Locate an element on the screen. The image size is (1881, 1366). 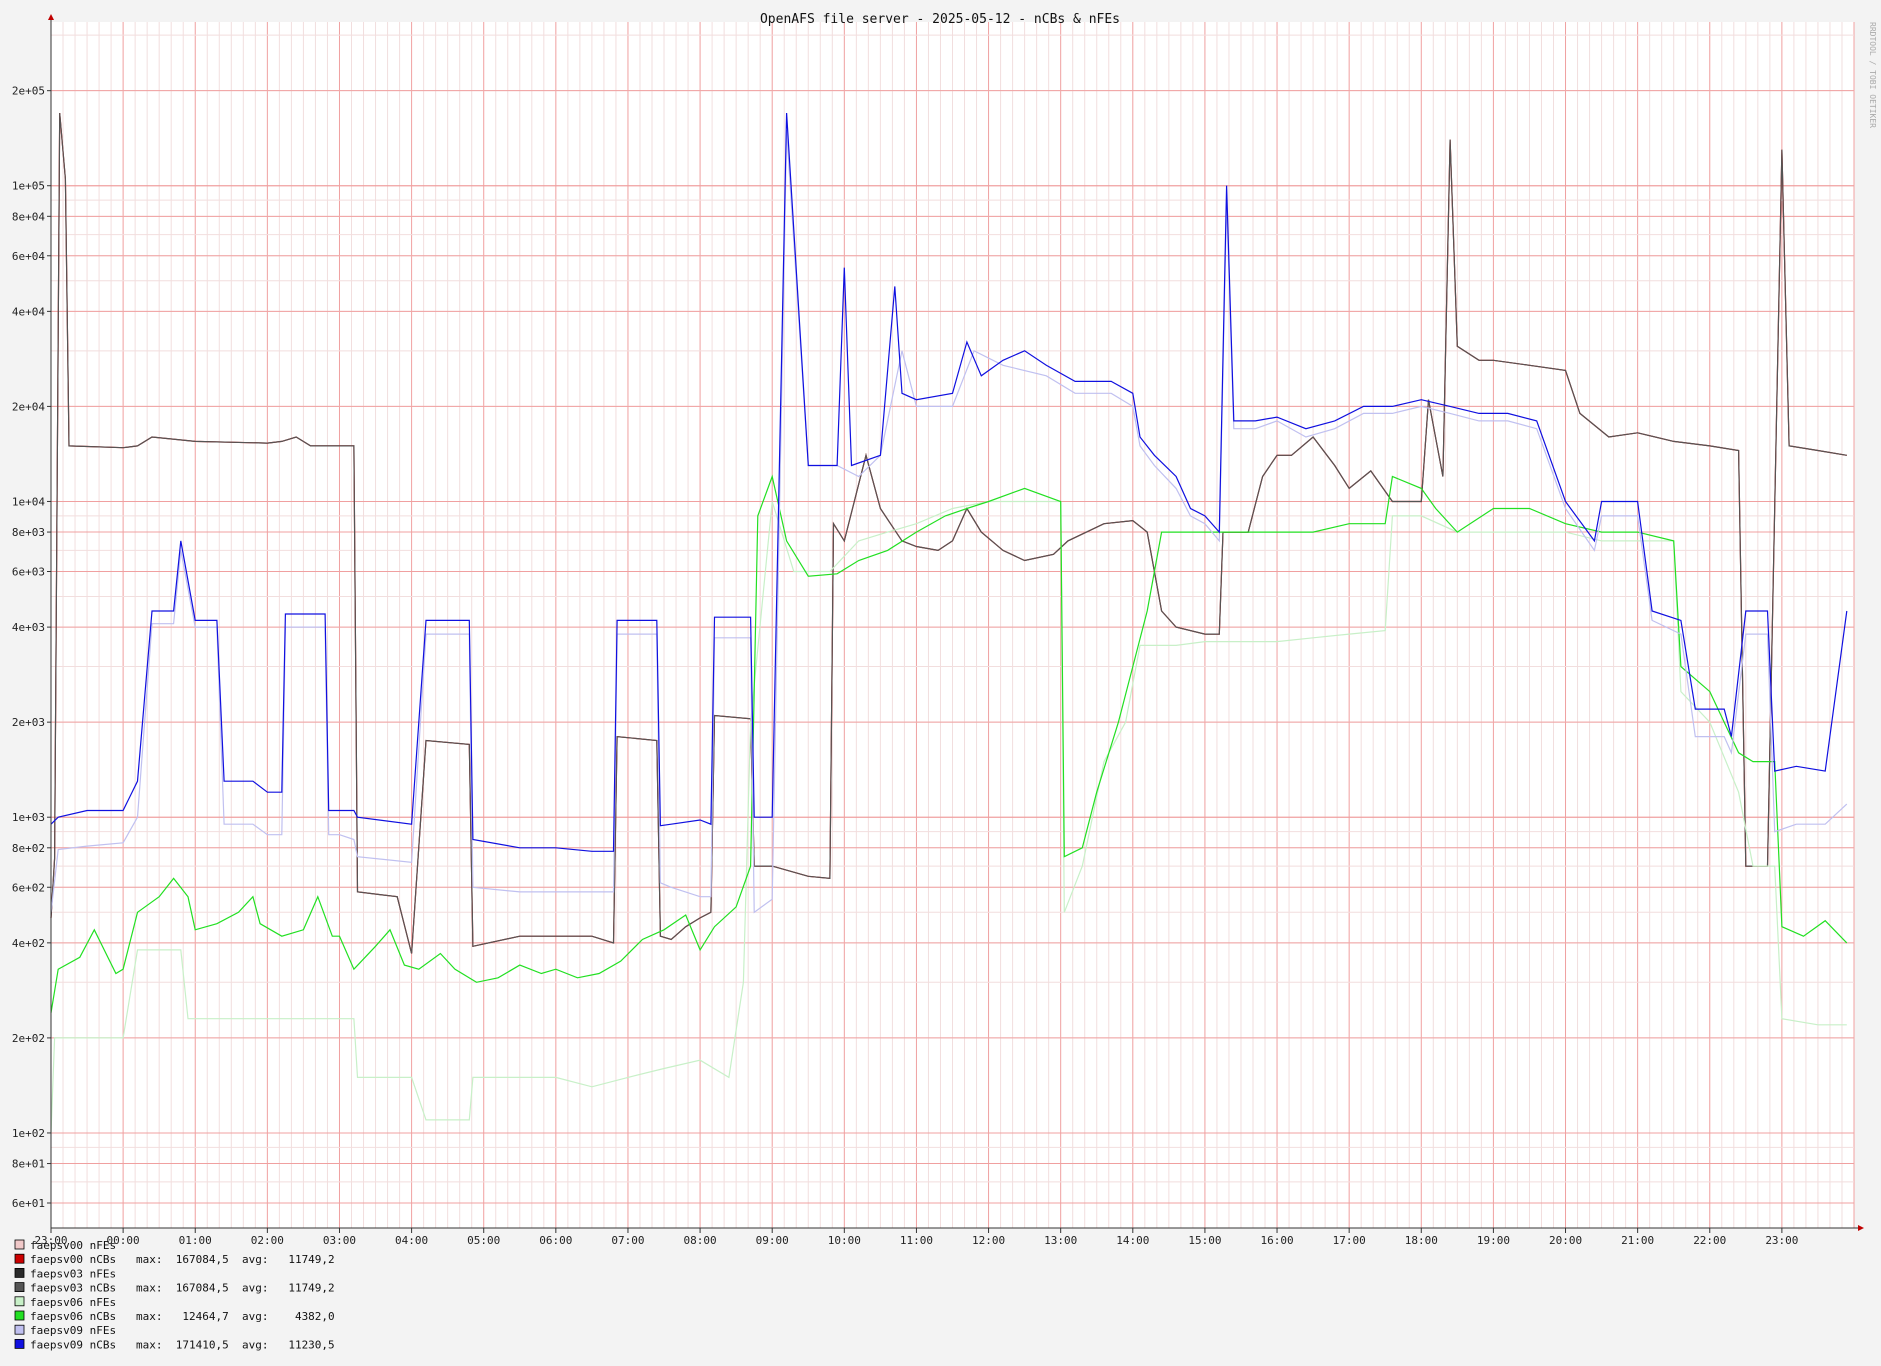
x-tick-label: 04:00 is located at coordinates (411, 1240).